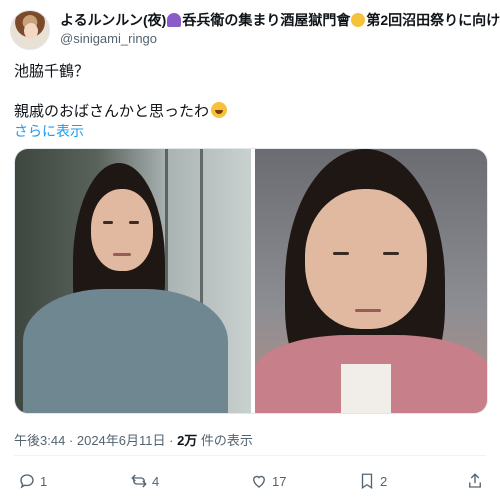 This screenshot has width=500, height=498. What do you see at coordinates (249, 92) in the screenshot?
I see `post-text: 池脇千鶴？ 親戚のおばさんかと思ったわ` at bounding box center [249, 92].